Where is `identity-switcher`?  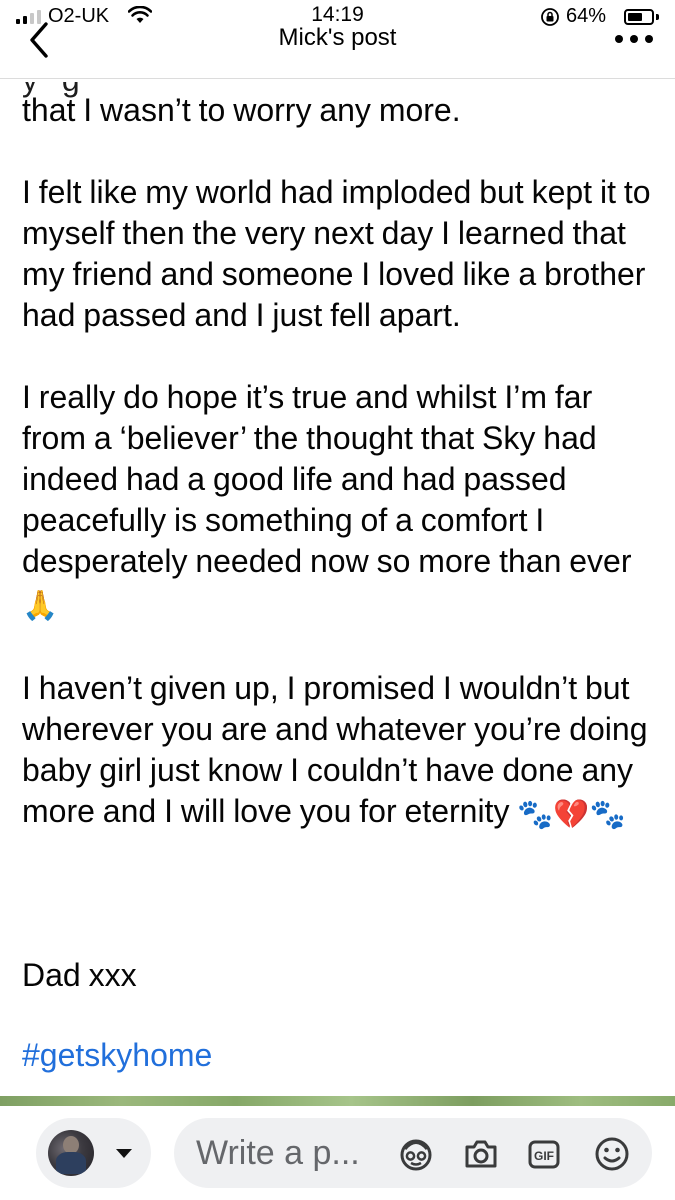 identity-switcher is located at coordinates (93, 1153).